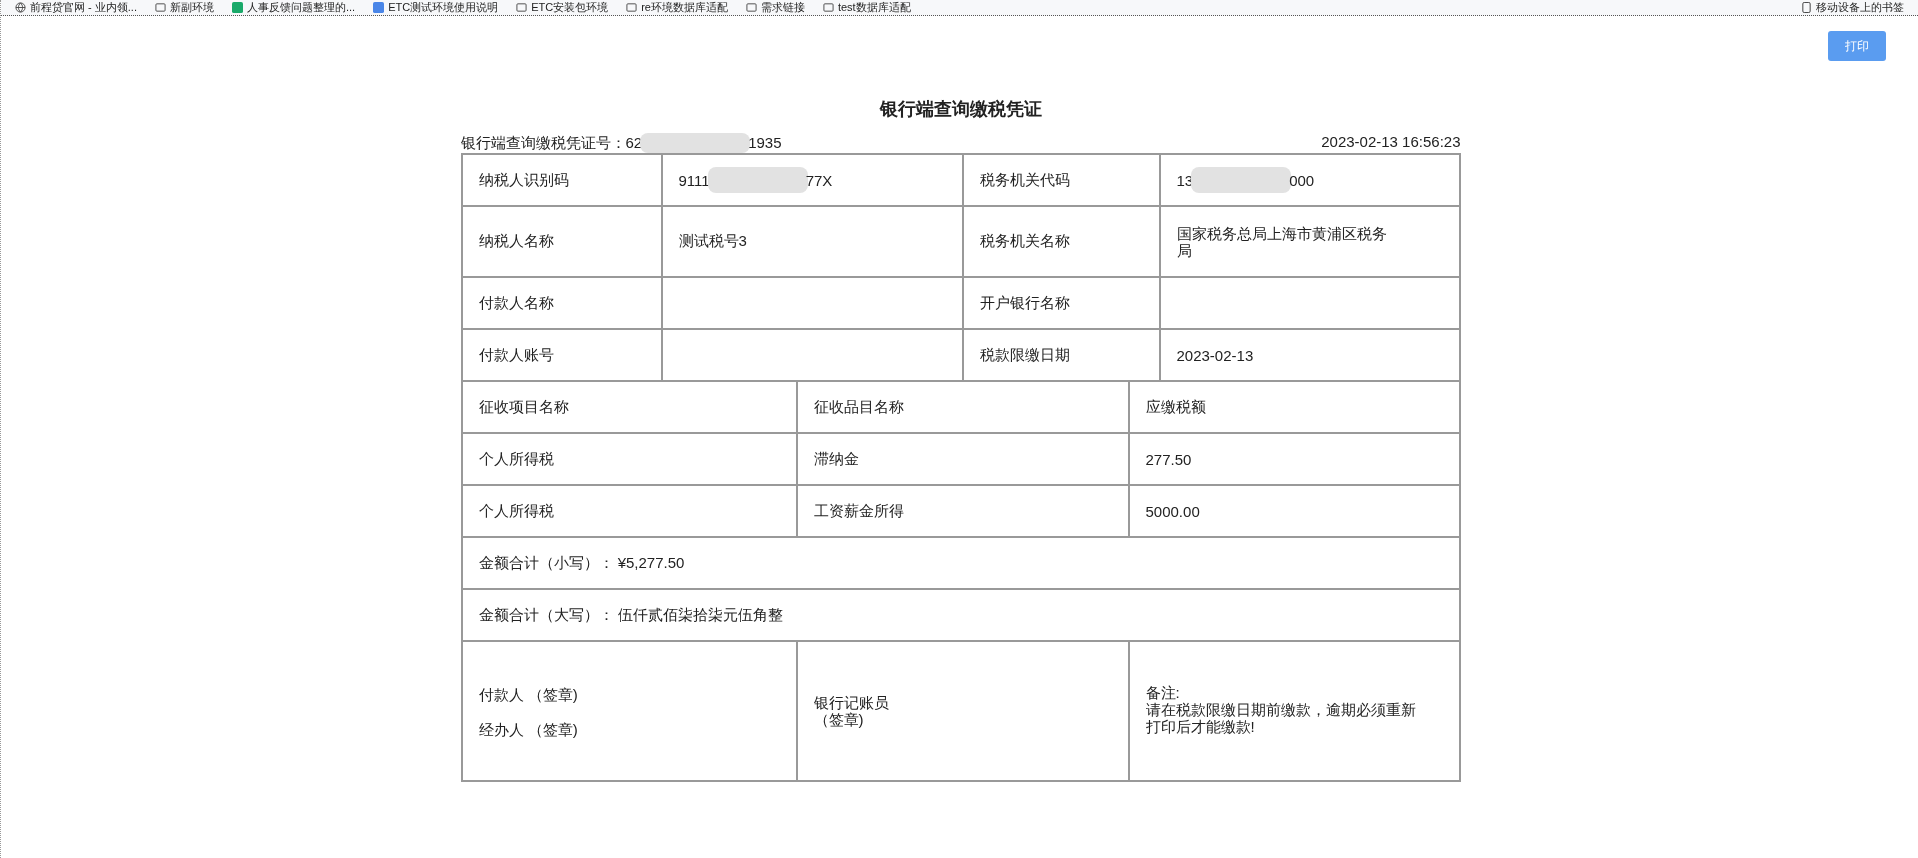 This screenshot has height=858, width=1918. Describe the element at coordinates (1391, 142) in the screenshot. I see `timestamp: 2023-02-13 16:56:23` at that location.